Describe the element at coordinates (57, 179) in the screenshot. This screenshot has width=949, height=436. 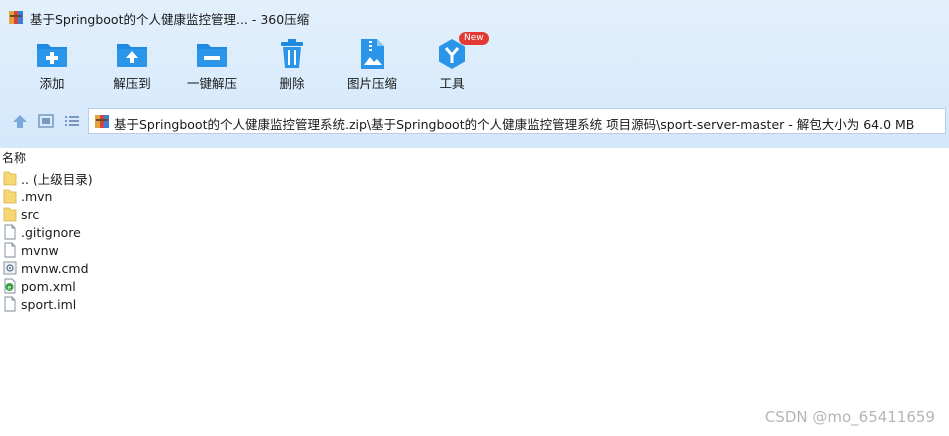
I see `list-item-name: .. (上级目录)` at that location.